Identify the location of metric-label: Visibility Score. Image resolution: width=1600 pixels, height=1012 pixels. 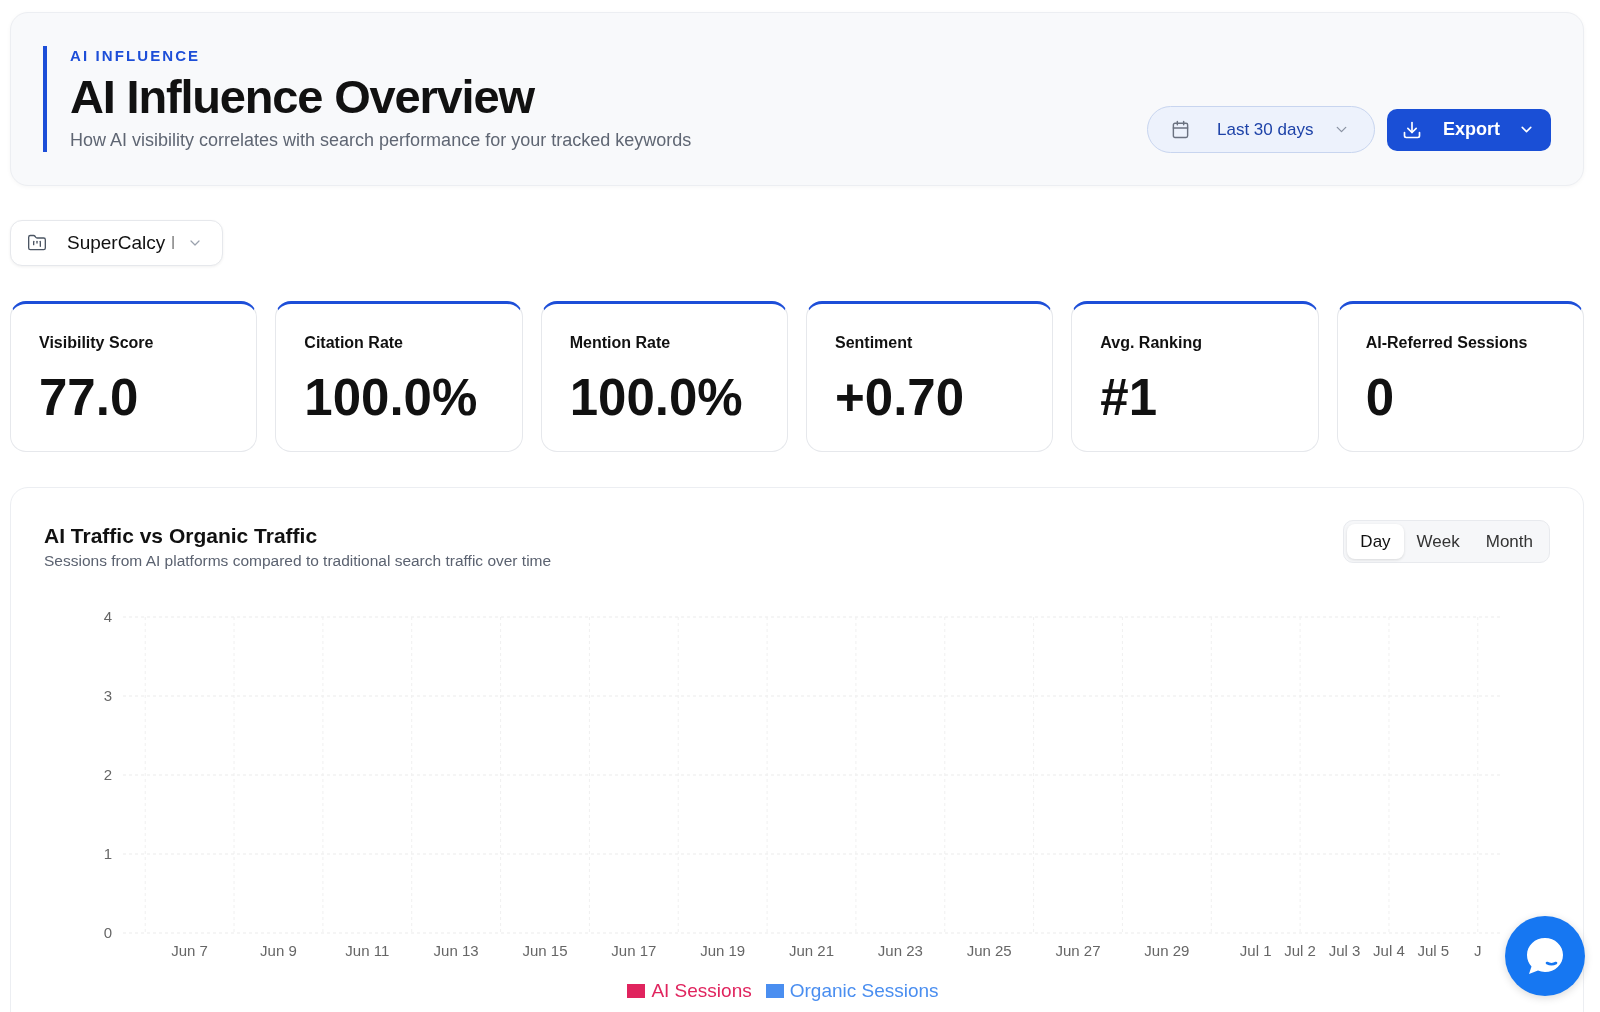
(97, 343).